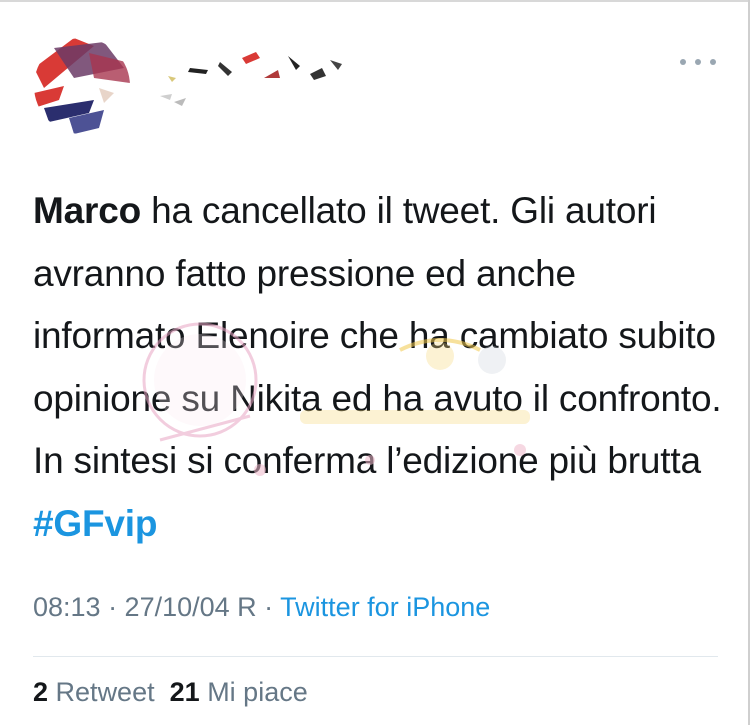 The width and height of the screenshot is (750, 725). Describe the element at coordinates (255, 78) in the screenshot. I see `redacted-username` at that location.